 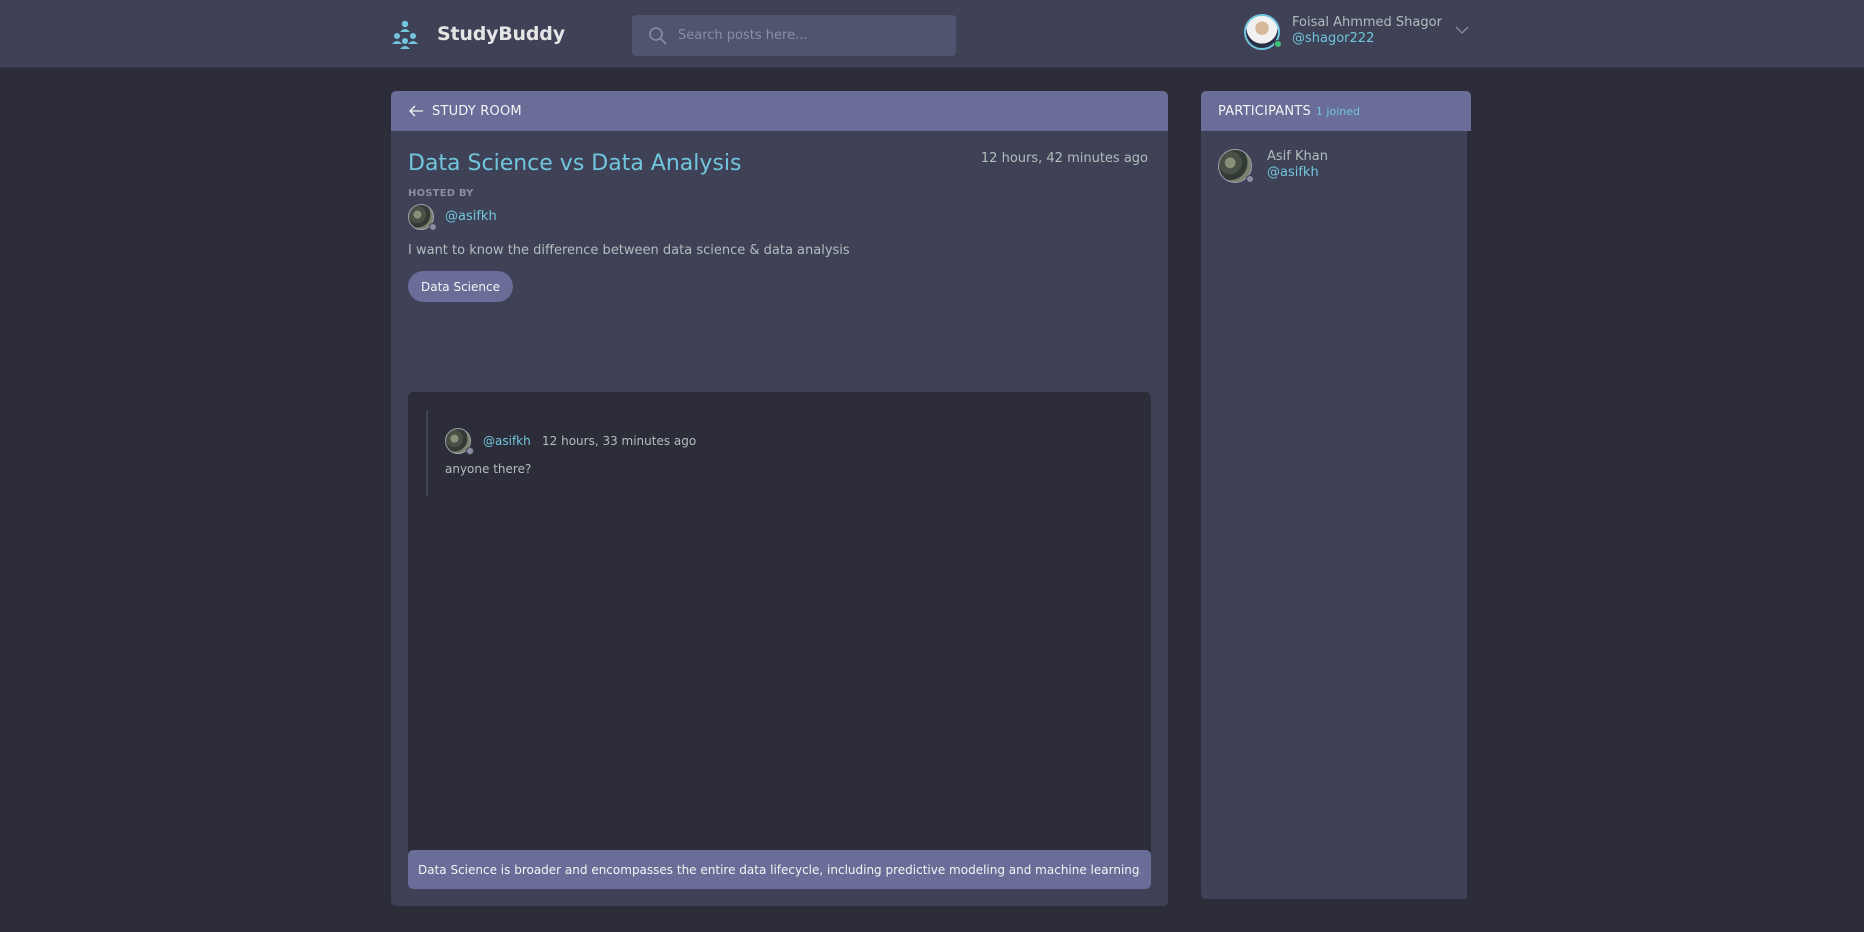 I want to click on app-name: StudyBuddy, so click(x=501, y=34).